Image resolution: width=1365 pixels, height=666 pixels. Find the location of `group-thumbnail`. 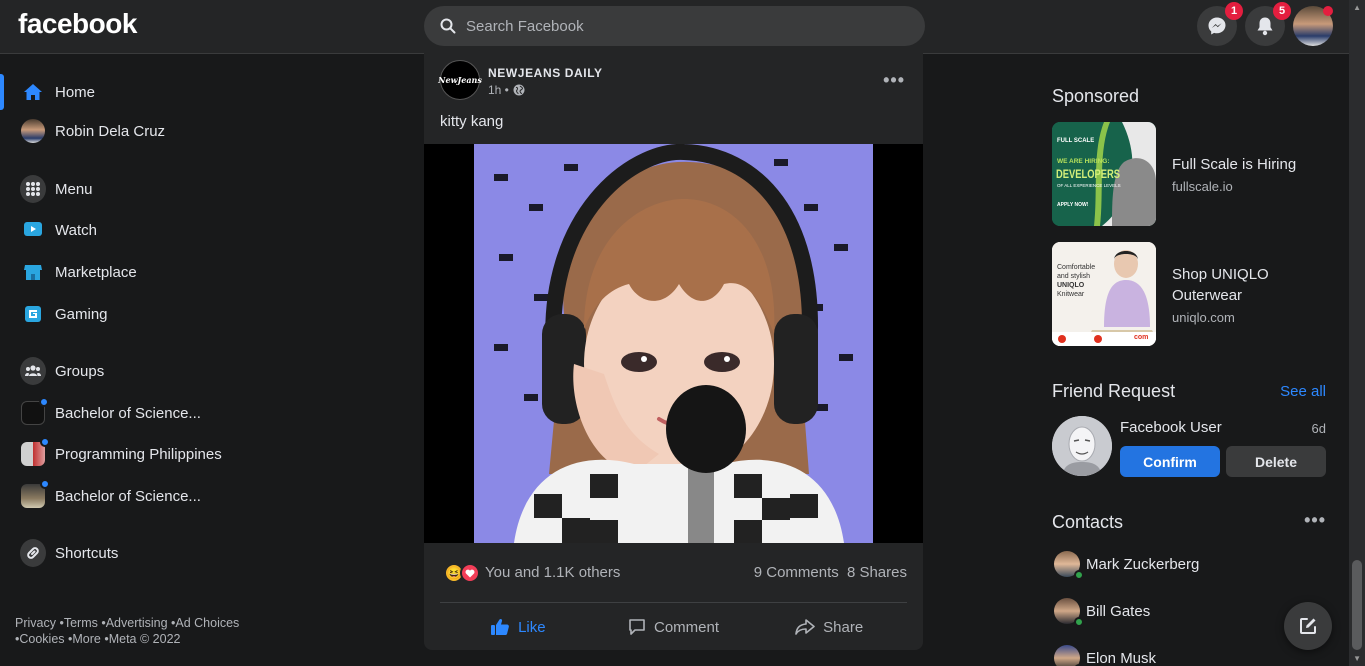

group-thumbnail is located at coordinates (34, 411).